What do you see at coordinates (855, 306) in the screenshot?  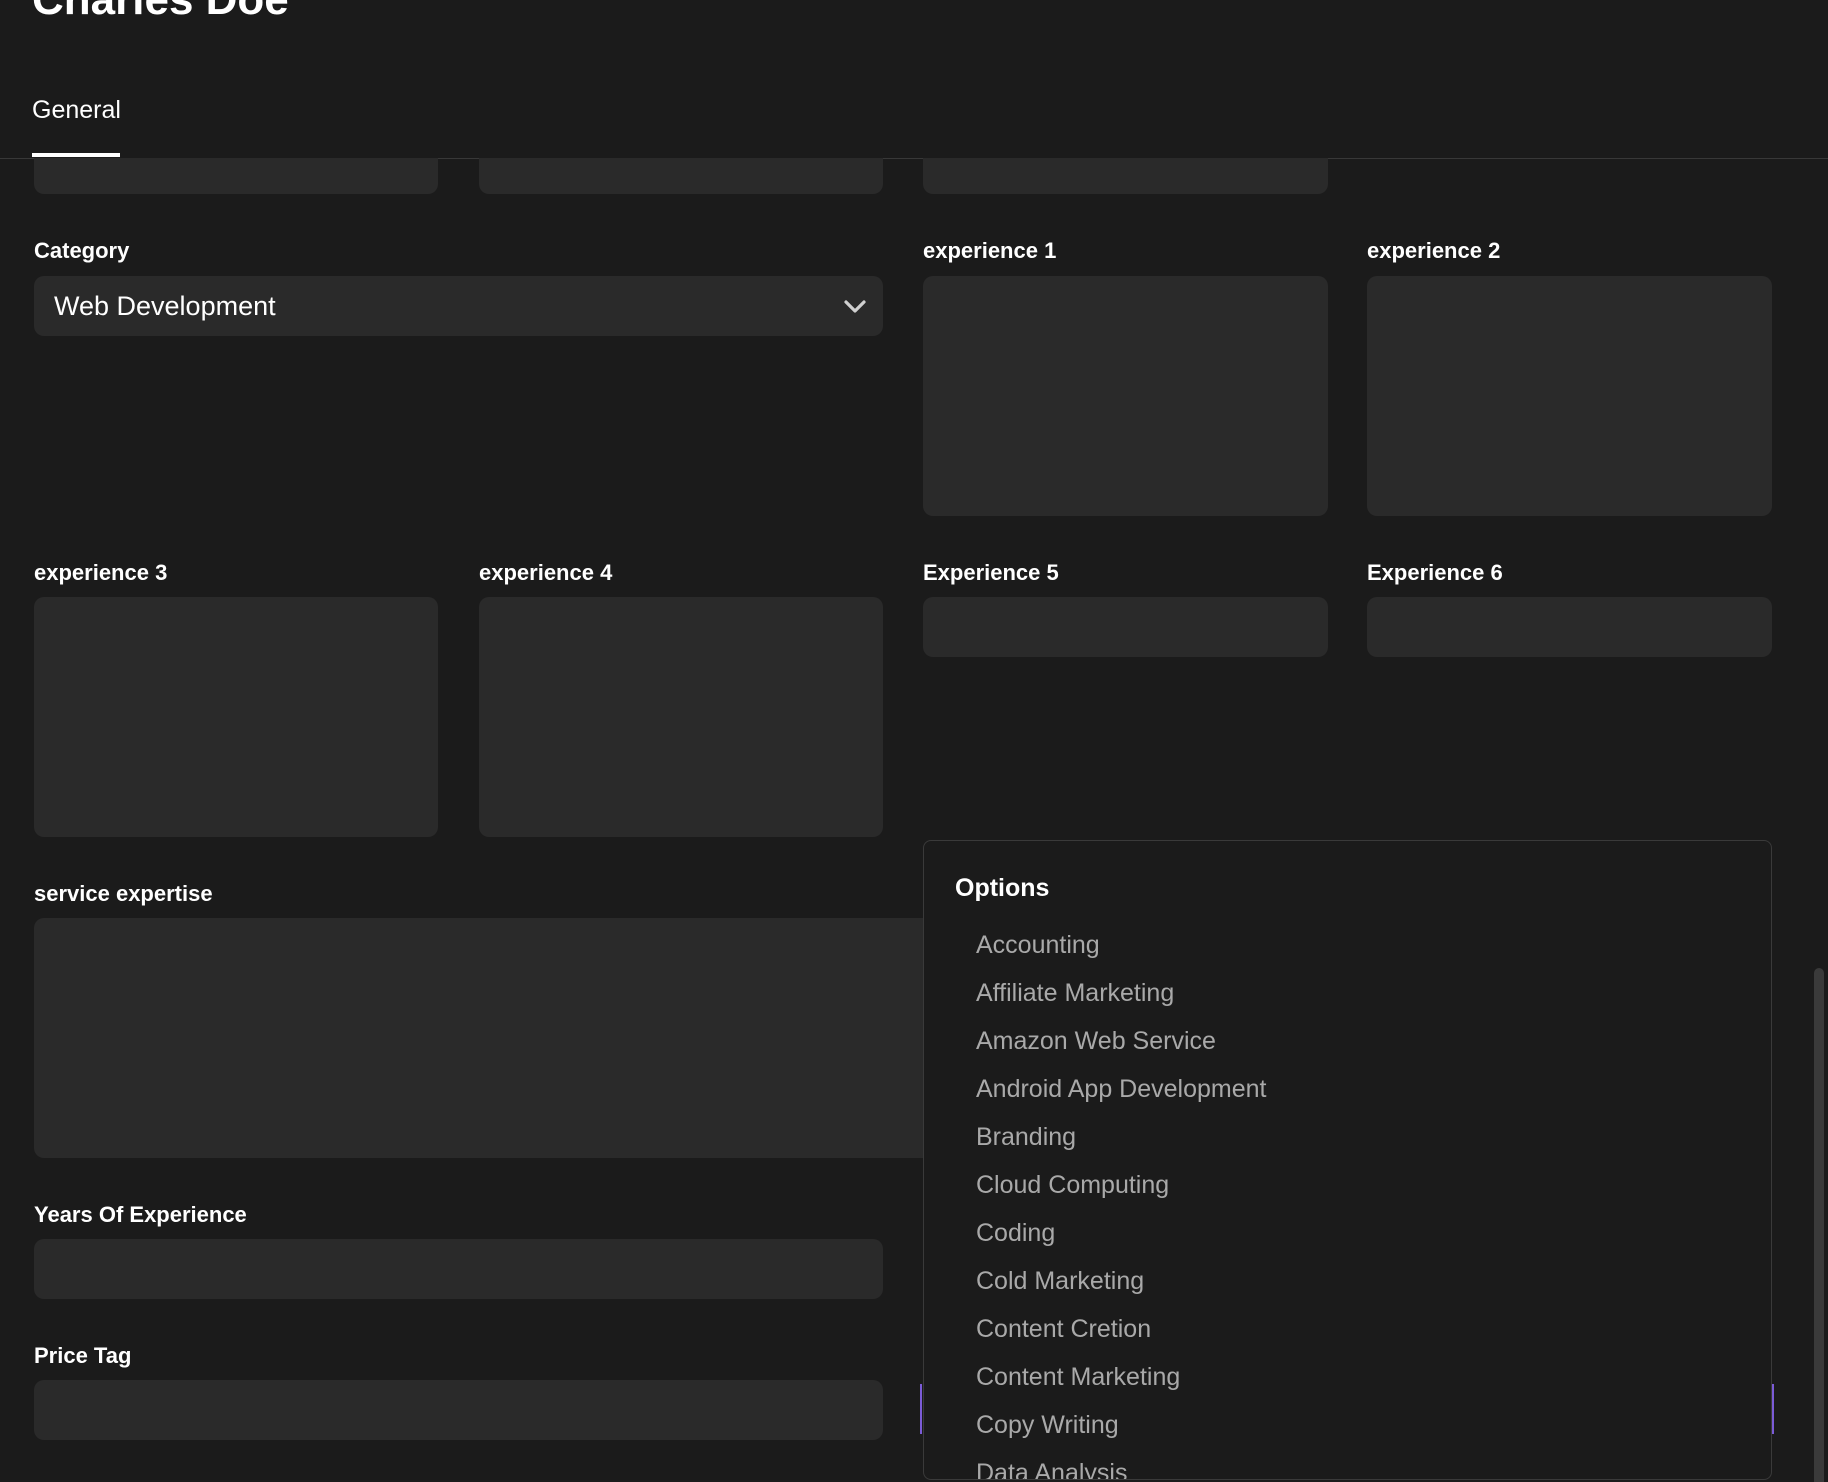 I see `chevron-down-icon` at bounding box center [855, 306].